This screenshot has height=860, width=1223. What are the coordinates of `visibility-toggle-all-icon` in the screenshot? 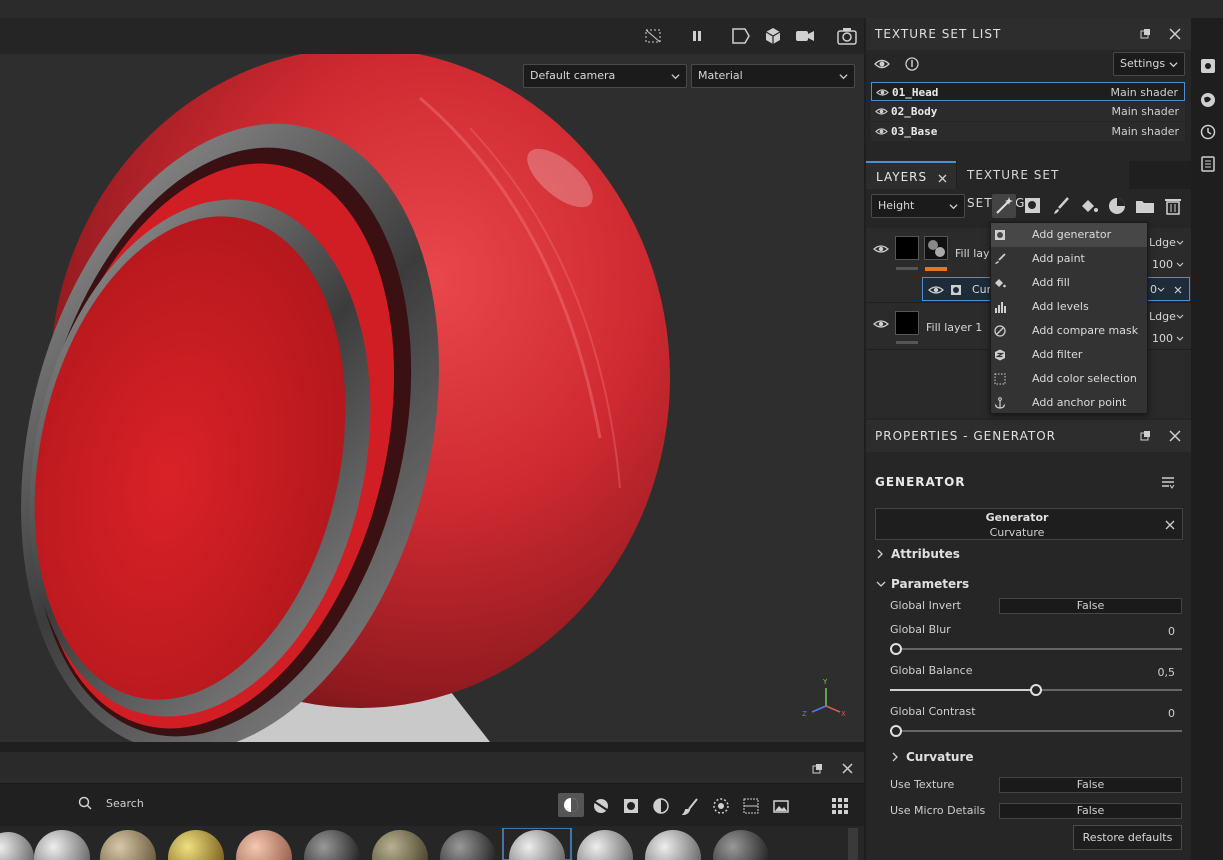 It's located at (882, 64).